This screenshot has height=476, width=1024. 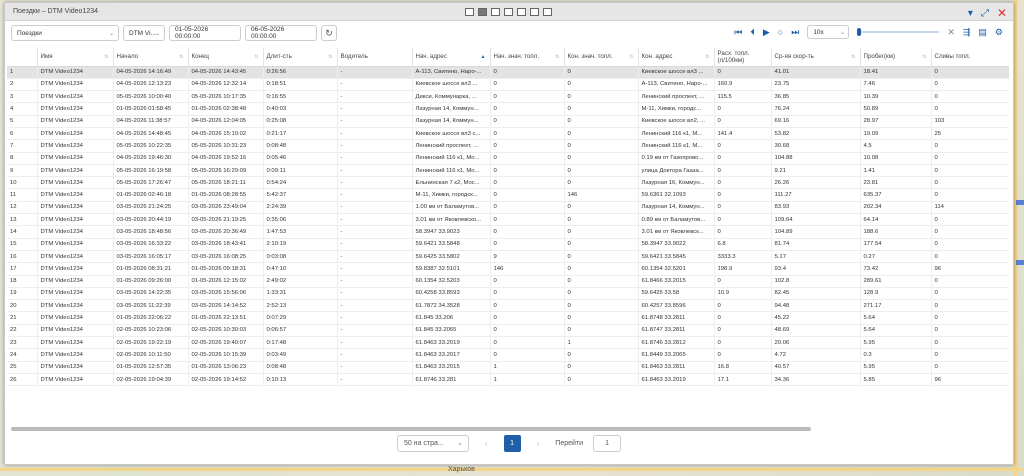 I want to click on column-header-start-address: Нач. адрес ▲, so click(x=451, y=57).